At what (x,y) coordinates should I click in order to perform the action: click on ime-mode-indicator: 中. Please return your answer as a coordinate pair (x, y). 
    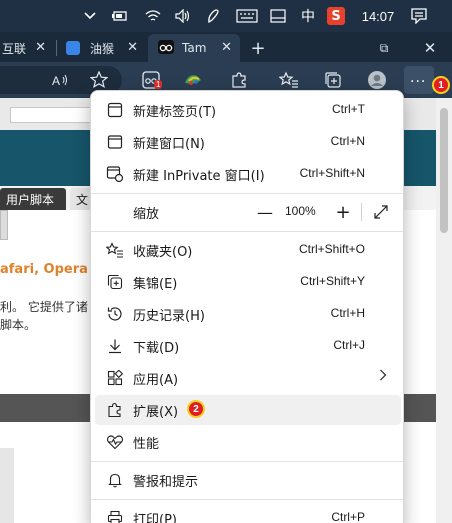
    Looking at the image, I should click on (308, 16).